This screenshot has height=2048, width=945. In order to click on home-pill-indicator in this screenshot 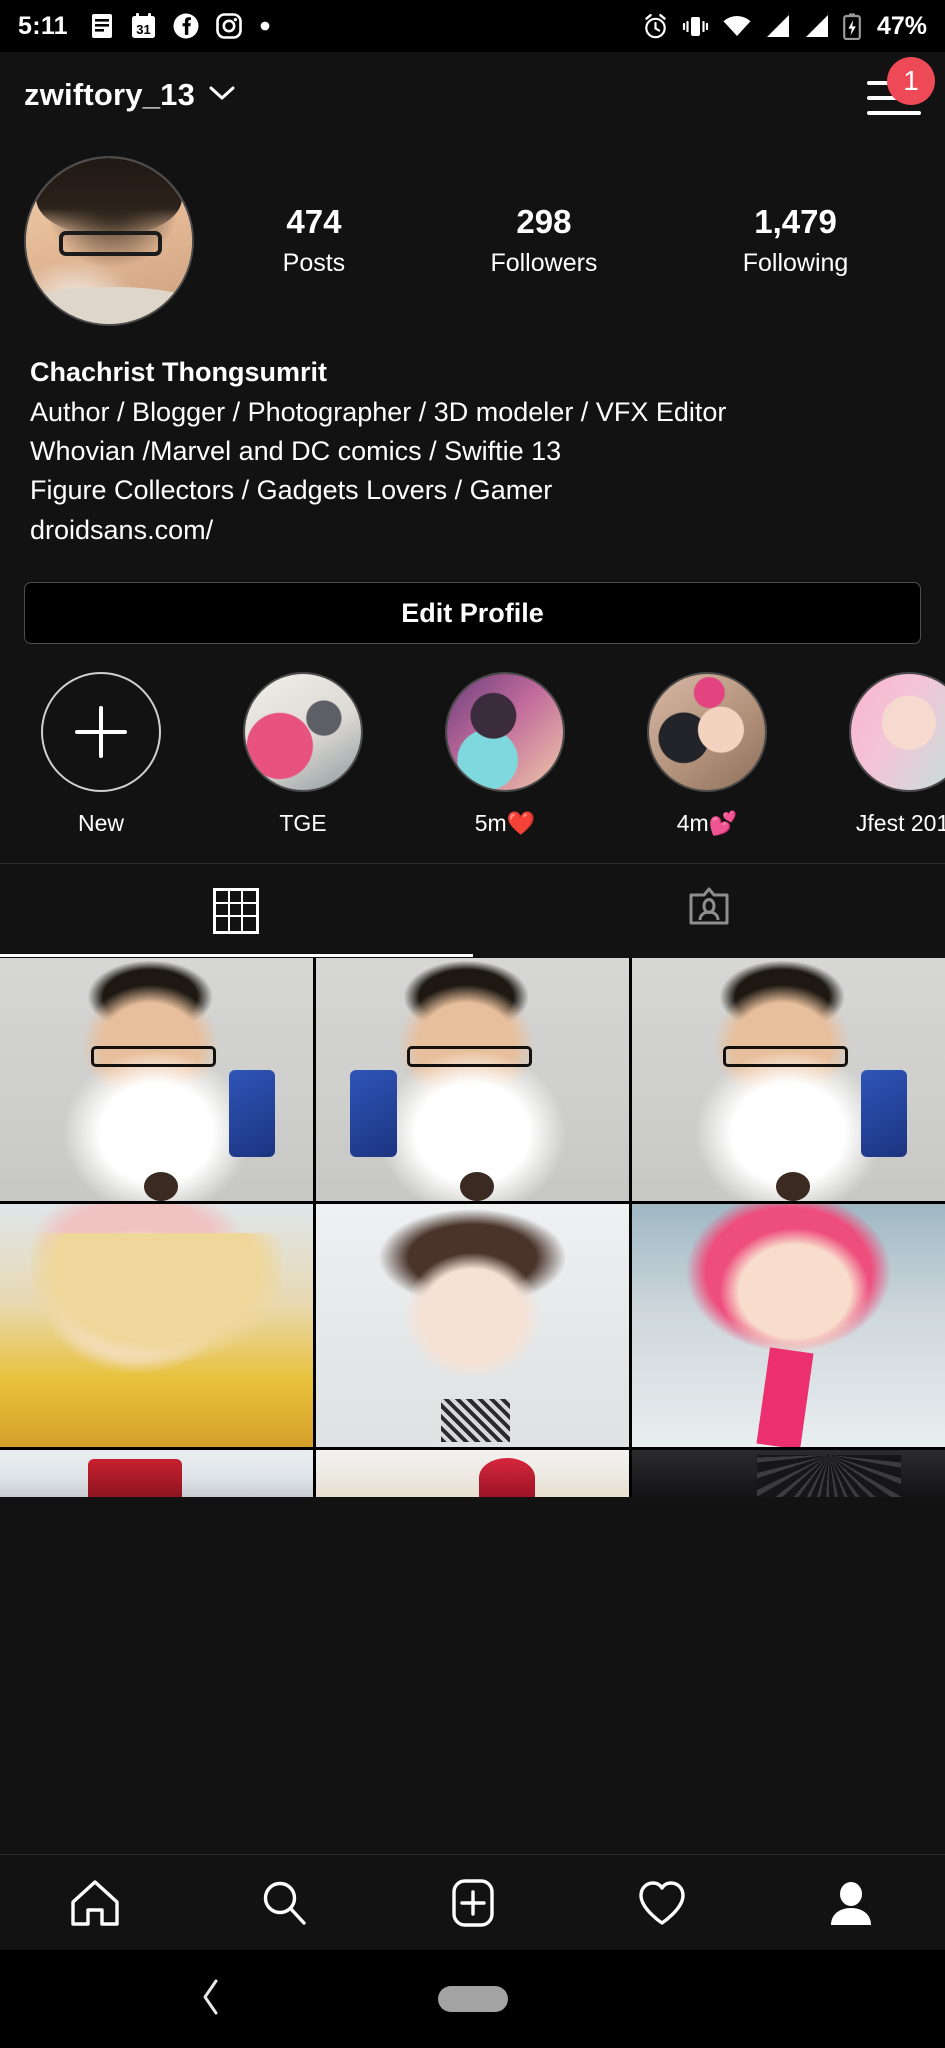, I will do `click(472, 1999)`.